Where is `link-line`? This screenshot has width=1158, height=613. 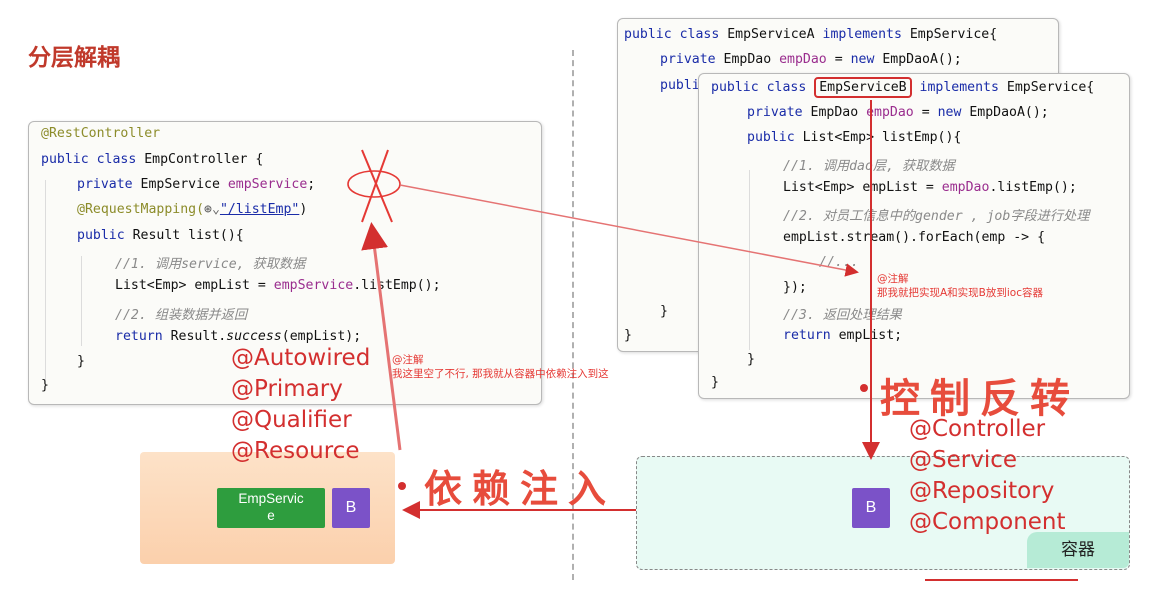
link-line is located at coordinates (629, 230).